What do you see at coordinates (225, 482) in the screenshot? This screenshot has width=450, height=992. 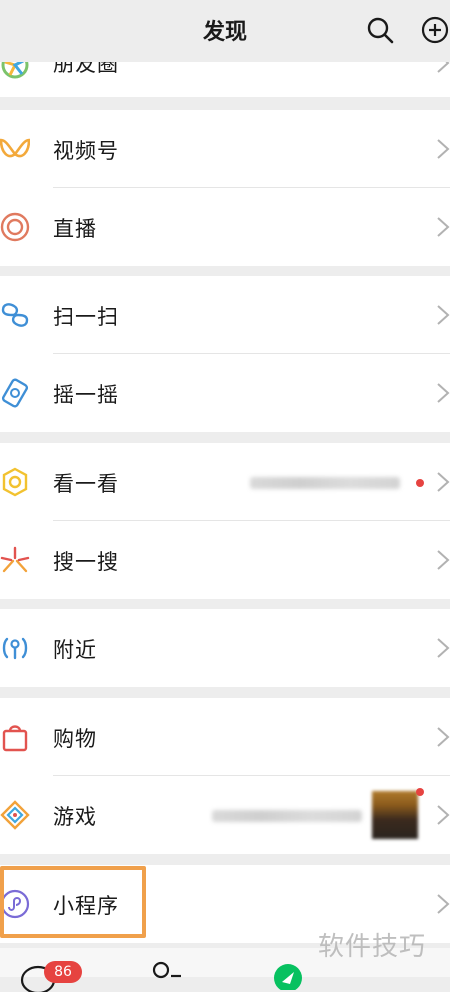 I see `menu-item-top-stories: 看一看` at bounding box center [225, 482].